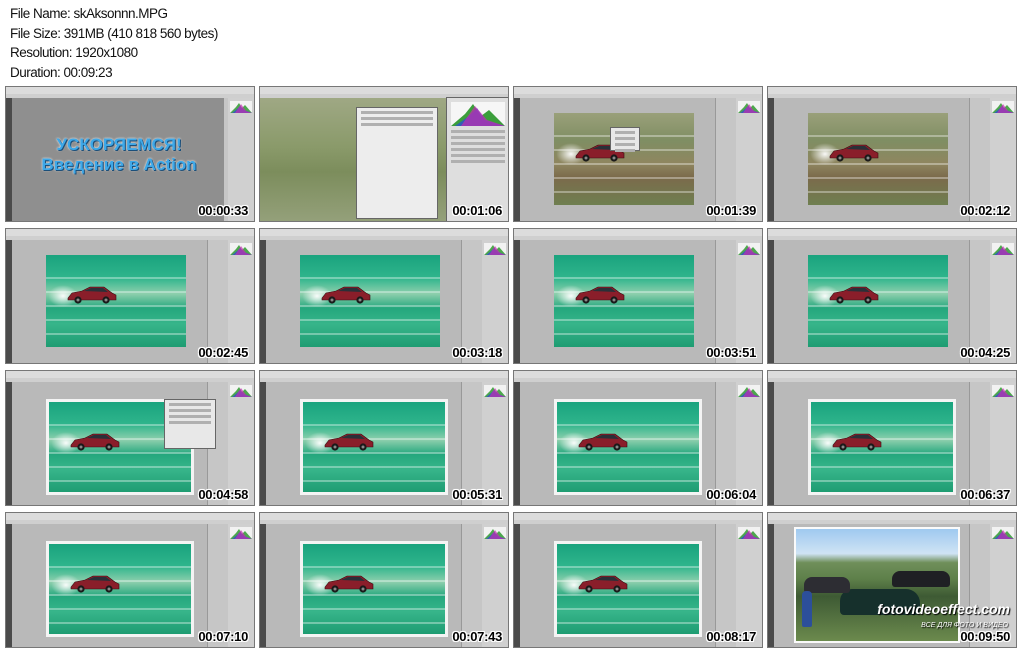 Image resolution: width=1024 pixels, height=657 pixels. I want to click on file-name-text: File Name: skAksonnn.MPG, so click(89, 13).